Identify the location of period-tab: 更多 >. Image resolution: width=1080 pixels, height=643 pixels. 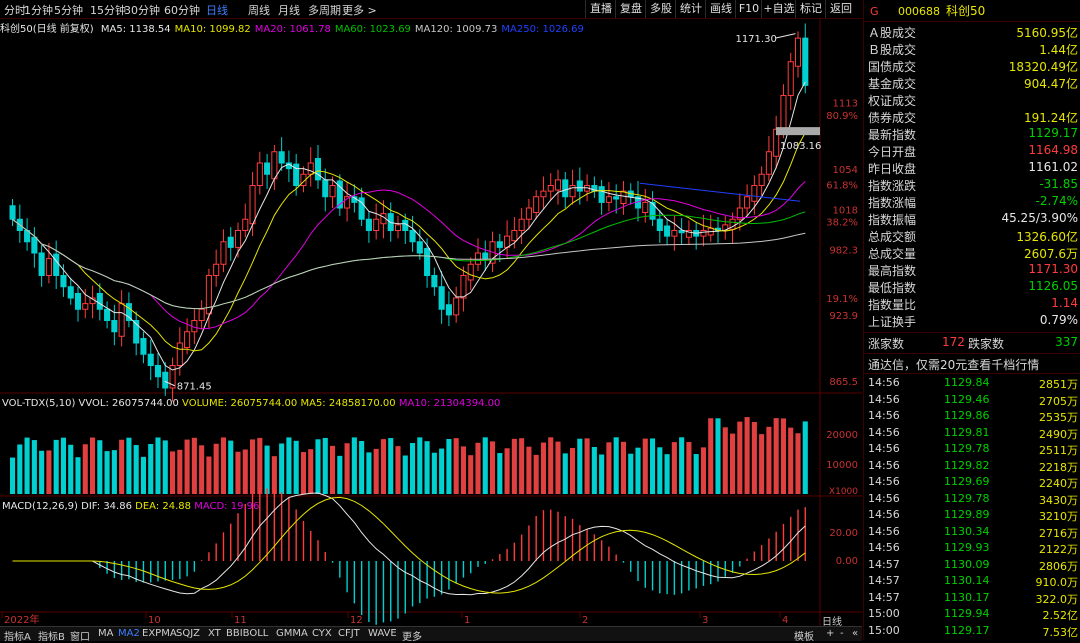
(359, 10).